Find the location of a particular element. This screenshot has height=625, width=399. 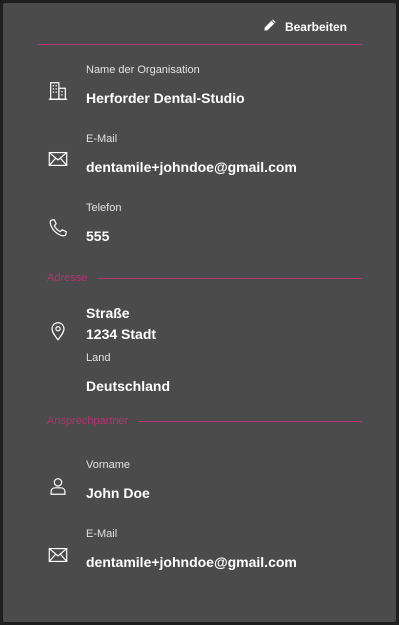

address-section-title: Adresse is located at coordinates (67, 278).